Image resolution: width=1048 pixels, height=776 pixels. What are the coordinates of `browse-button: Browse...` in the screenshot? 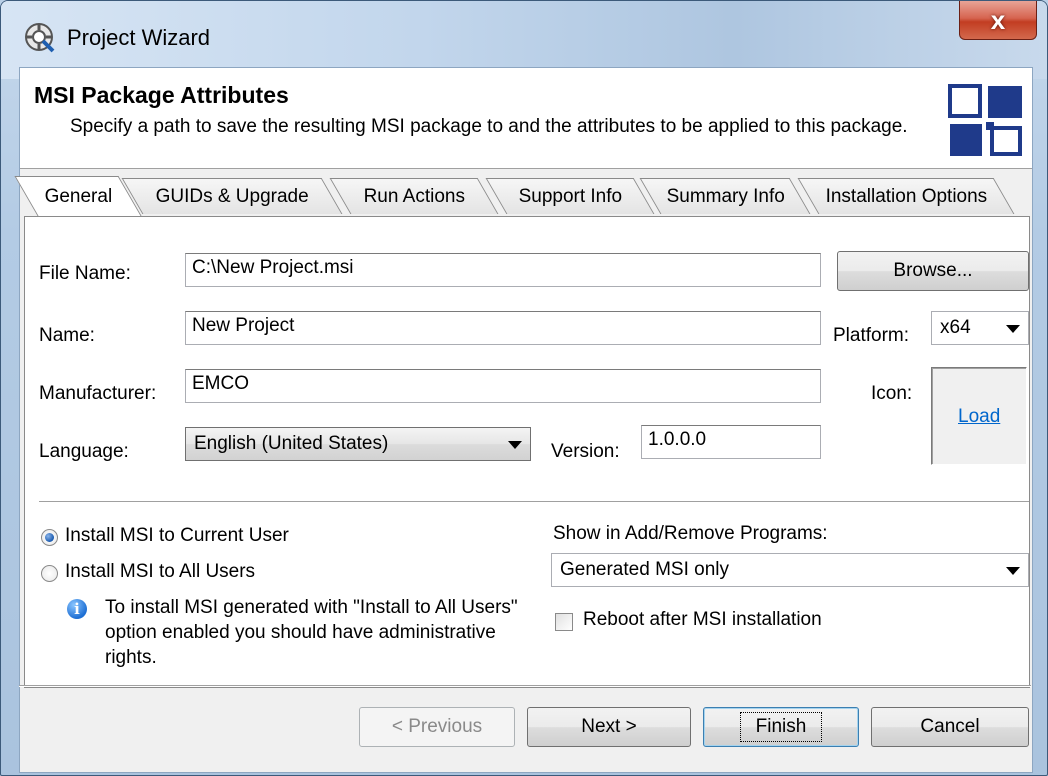 It's located at (933, 271).